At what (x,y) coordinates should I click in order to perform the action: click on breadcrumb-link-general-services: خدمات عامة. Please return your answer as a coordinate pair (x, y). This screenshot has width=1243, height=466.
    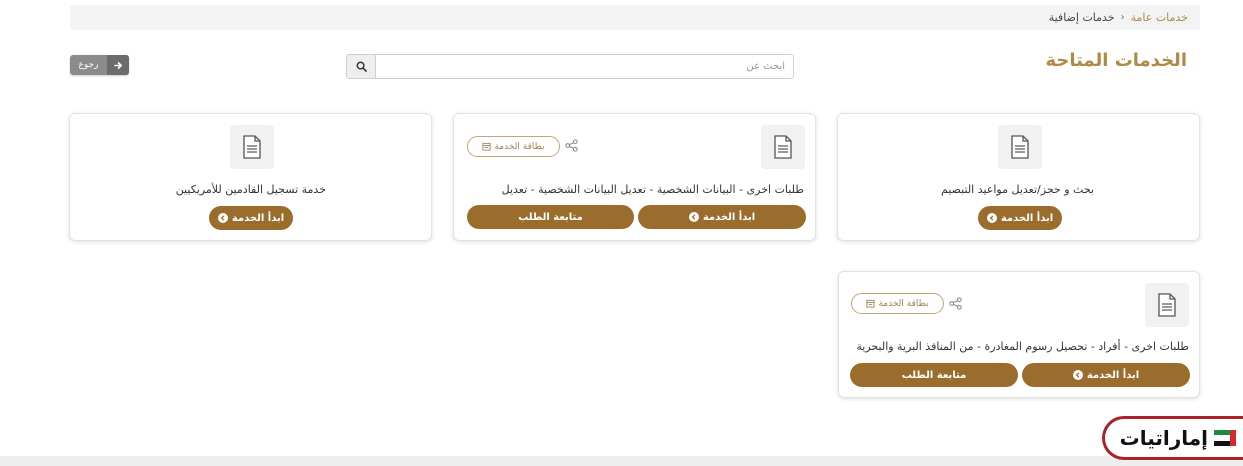
    Looking at the image, I should click on (1159, 17).